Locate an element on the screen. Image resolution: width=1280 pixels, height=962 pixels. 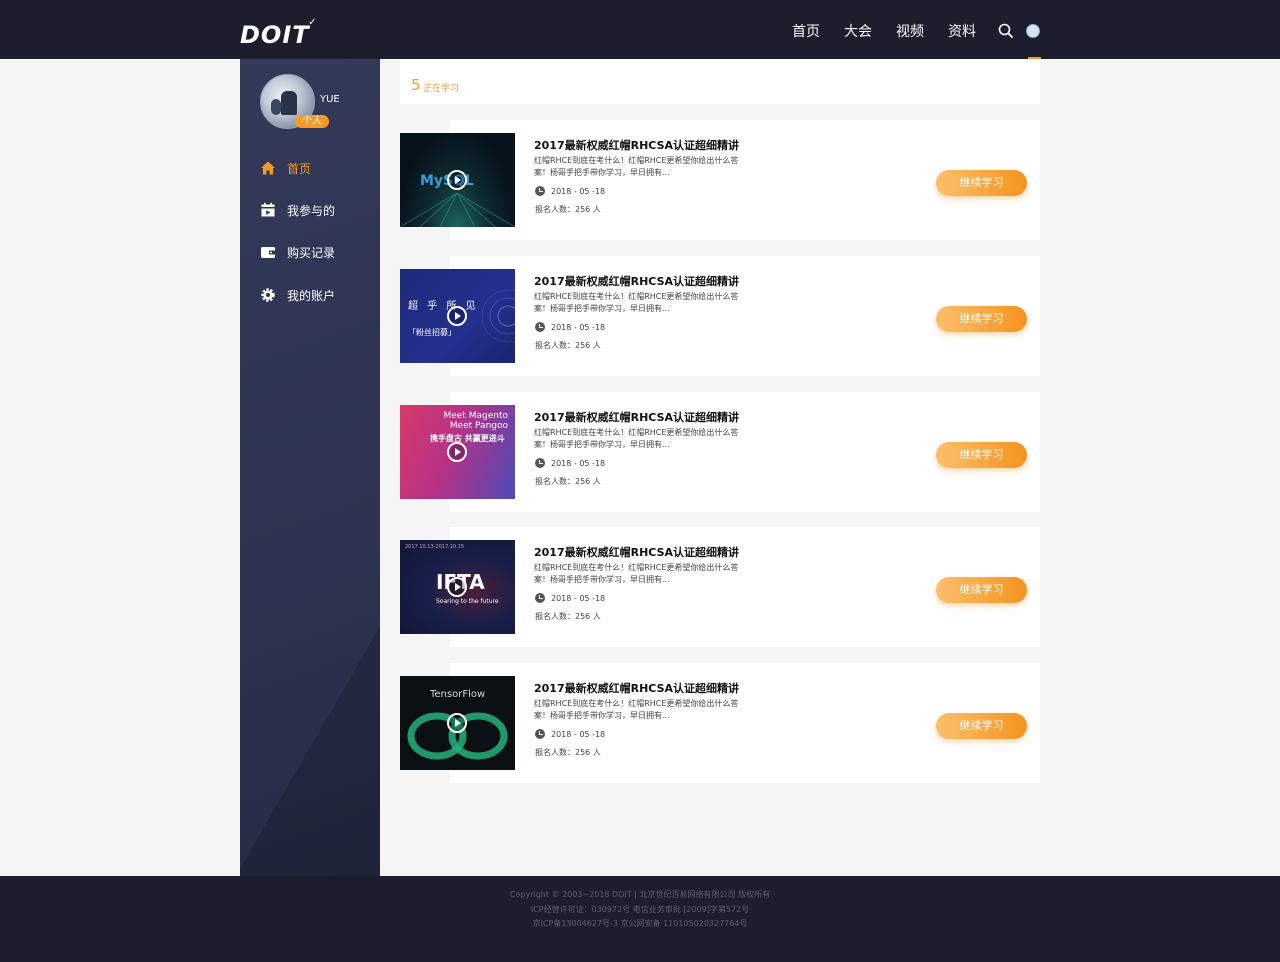
nav-materials: 资料 is located at coordinates (962, 31).